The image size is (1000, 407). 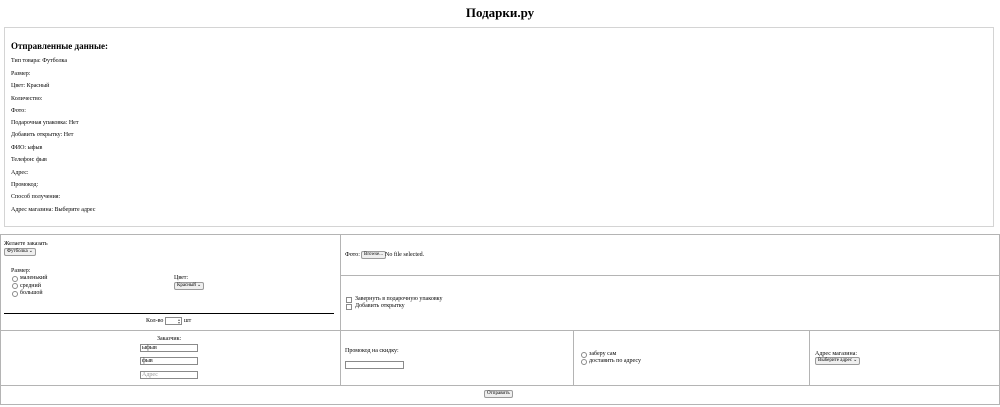 What do you see at coordinates (26, 244) in the screenshot?
I see `product-label: Желаете заказать` at bounding box center [26, 244].